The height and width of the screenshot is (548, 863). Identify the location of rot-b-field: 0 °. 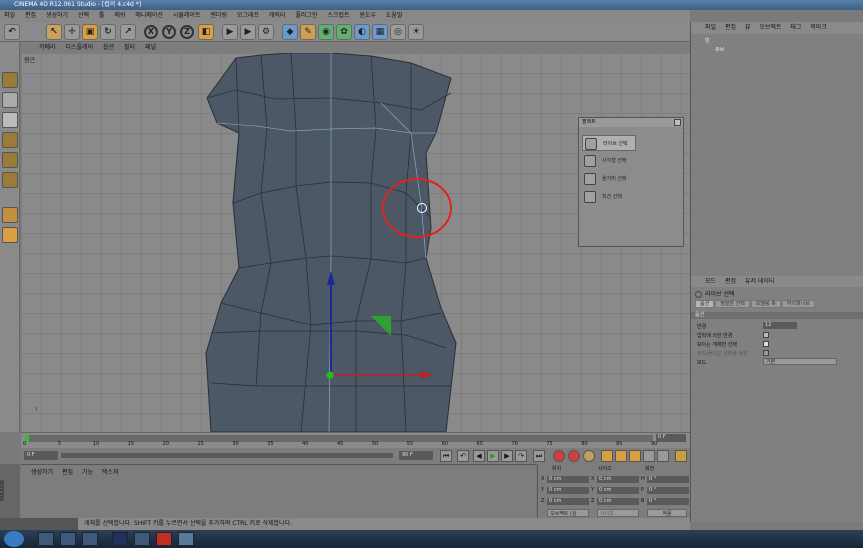
(668, 501).